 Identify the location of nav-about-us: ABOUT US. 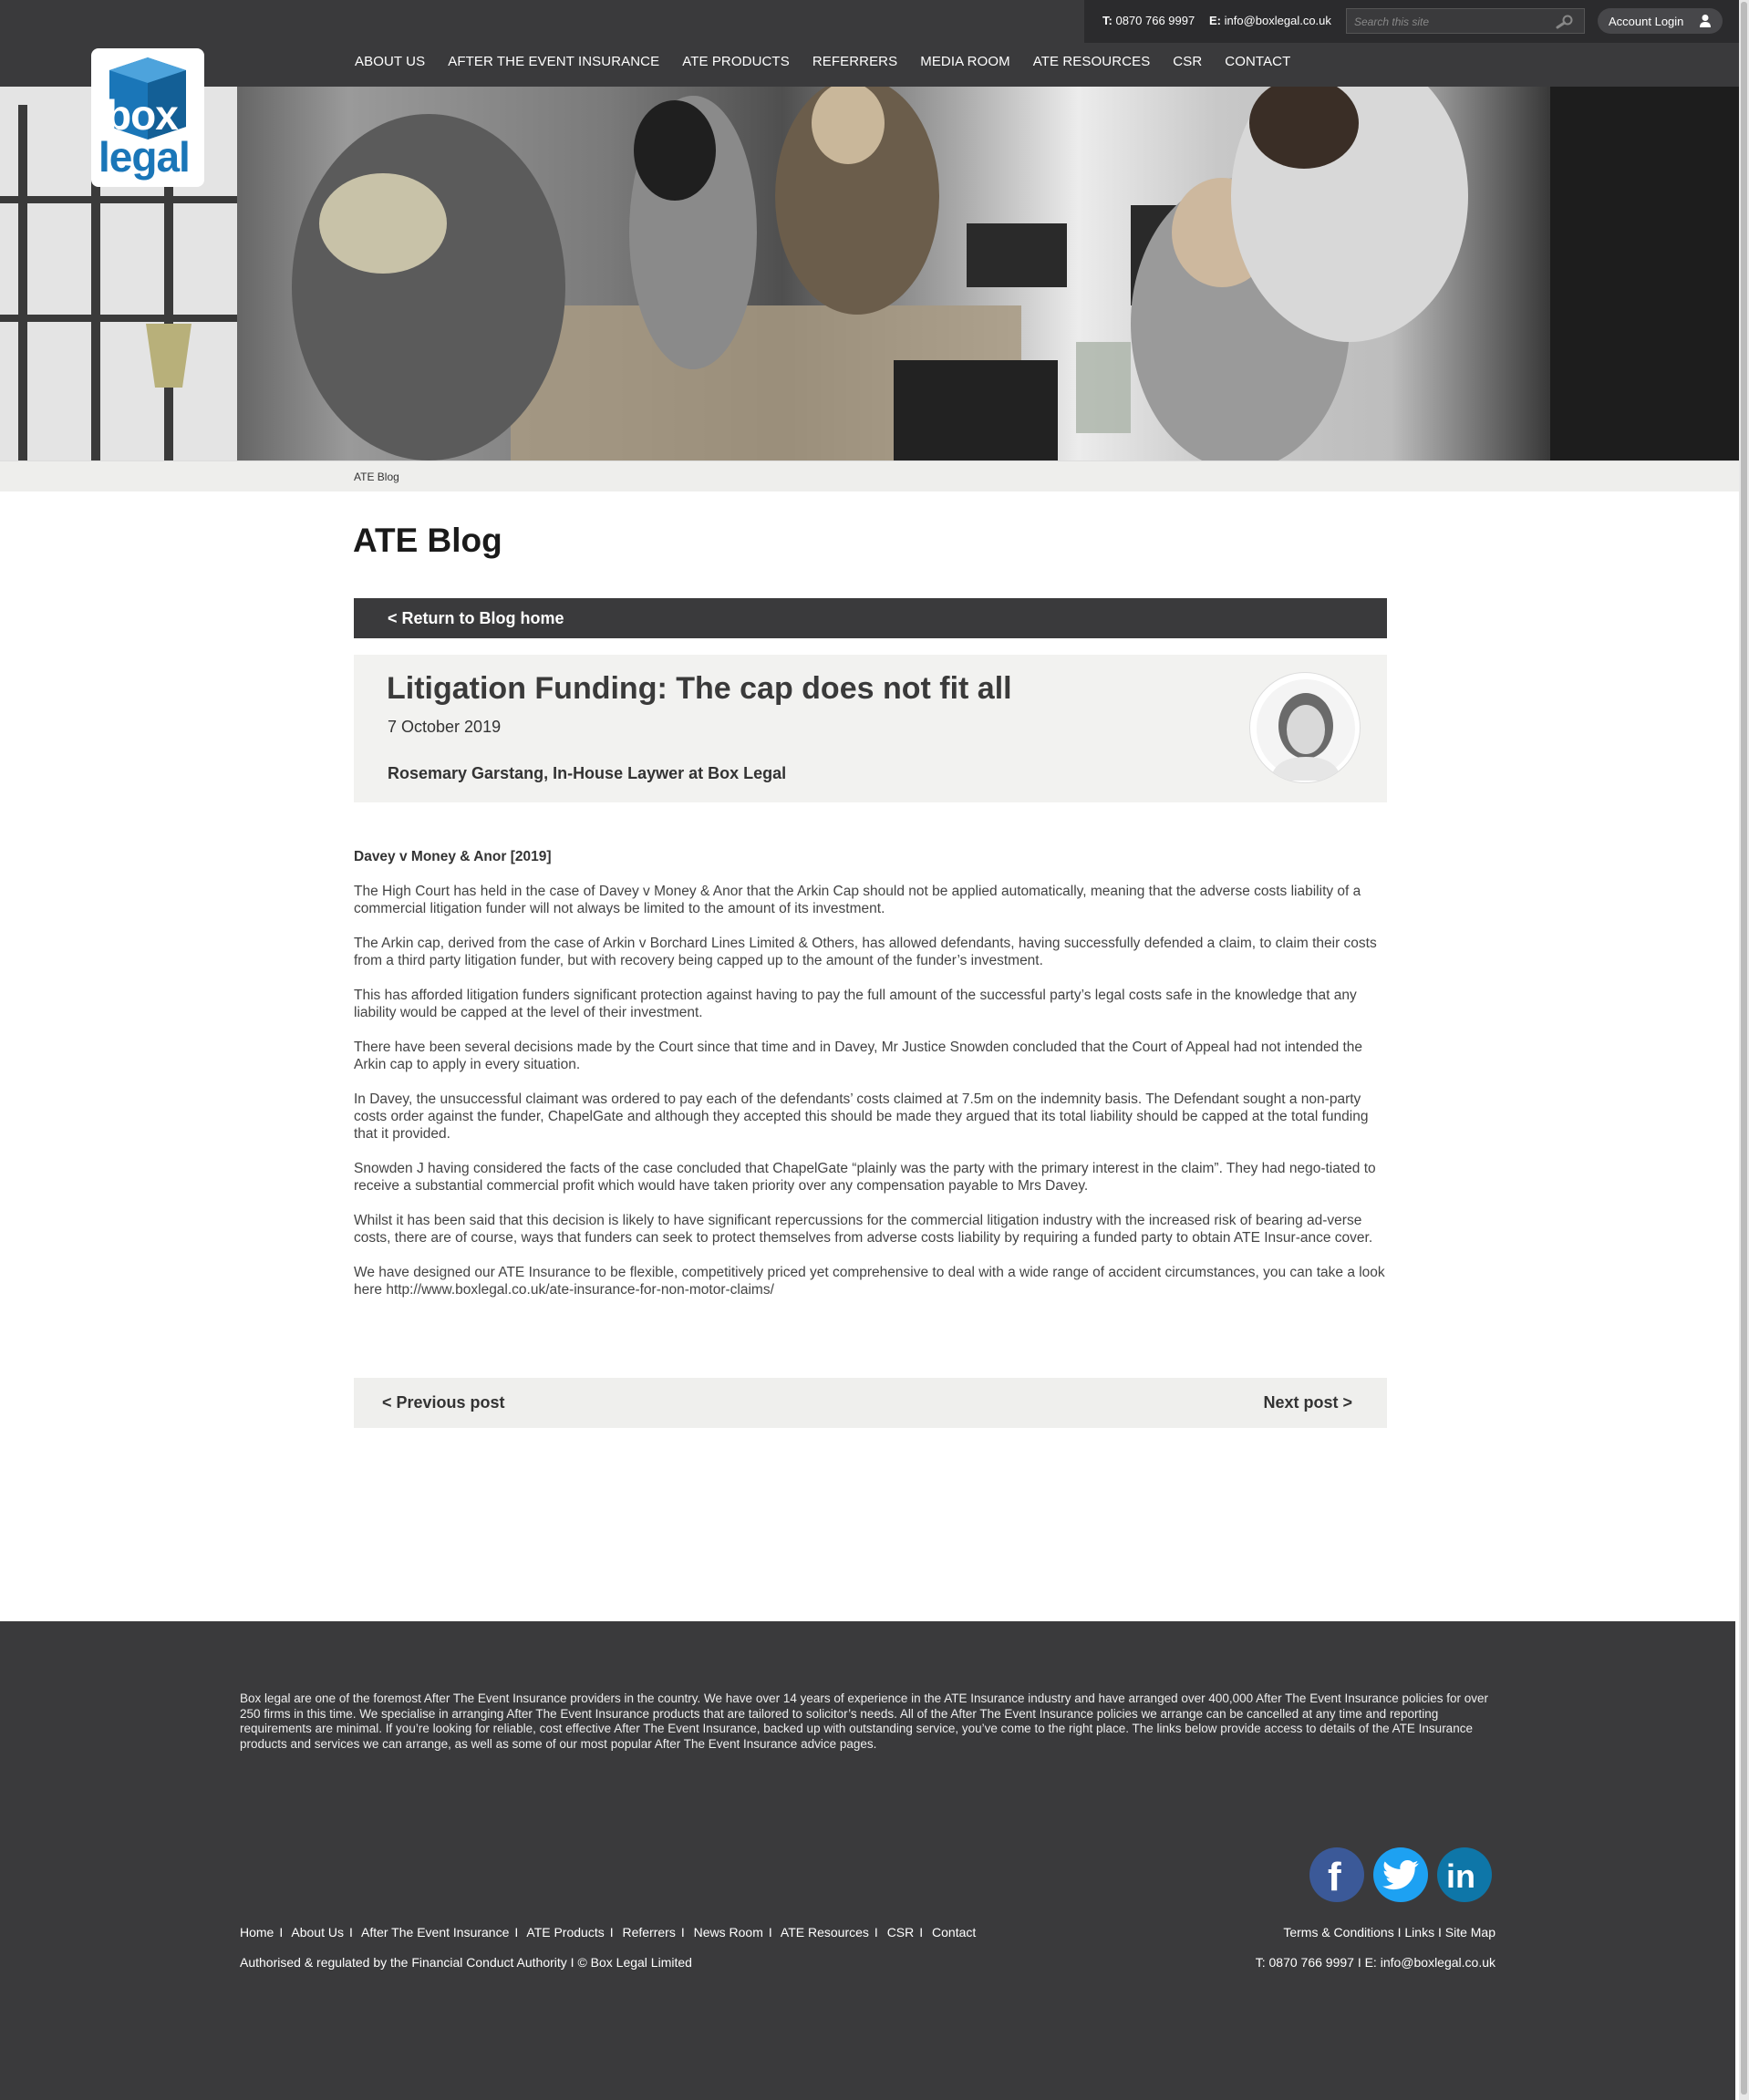
(390, 63).